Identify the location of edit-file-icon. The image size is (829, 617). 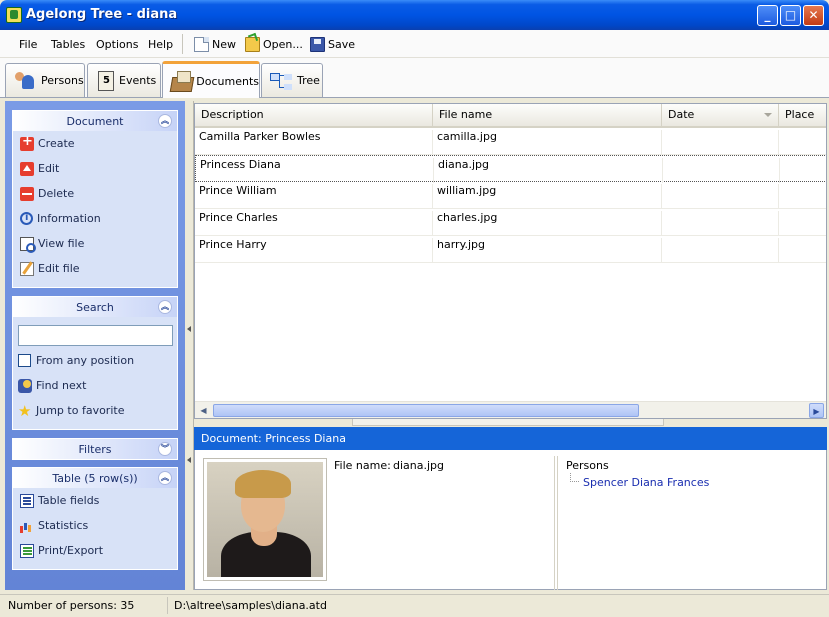
(27, 268).